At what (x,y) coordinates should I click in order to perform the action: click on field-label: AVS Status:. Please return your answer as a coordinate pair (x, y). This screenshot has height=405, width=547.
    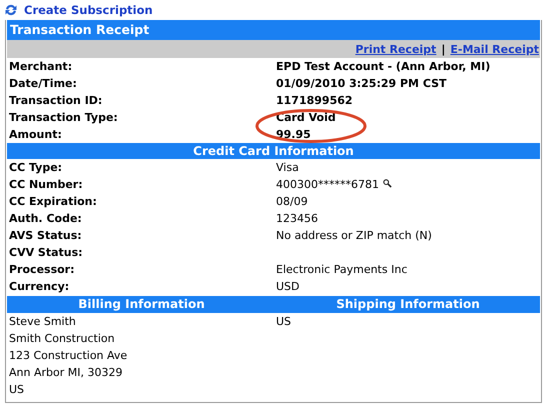
    Looking at the image, I should click on (45, 235).